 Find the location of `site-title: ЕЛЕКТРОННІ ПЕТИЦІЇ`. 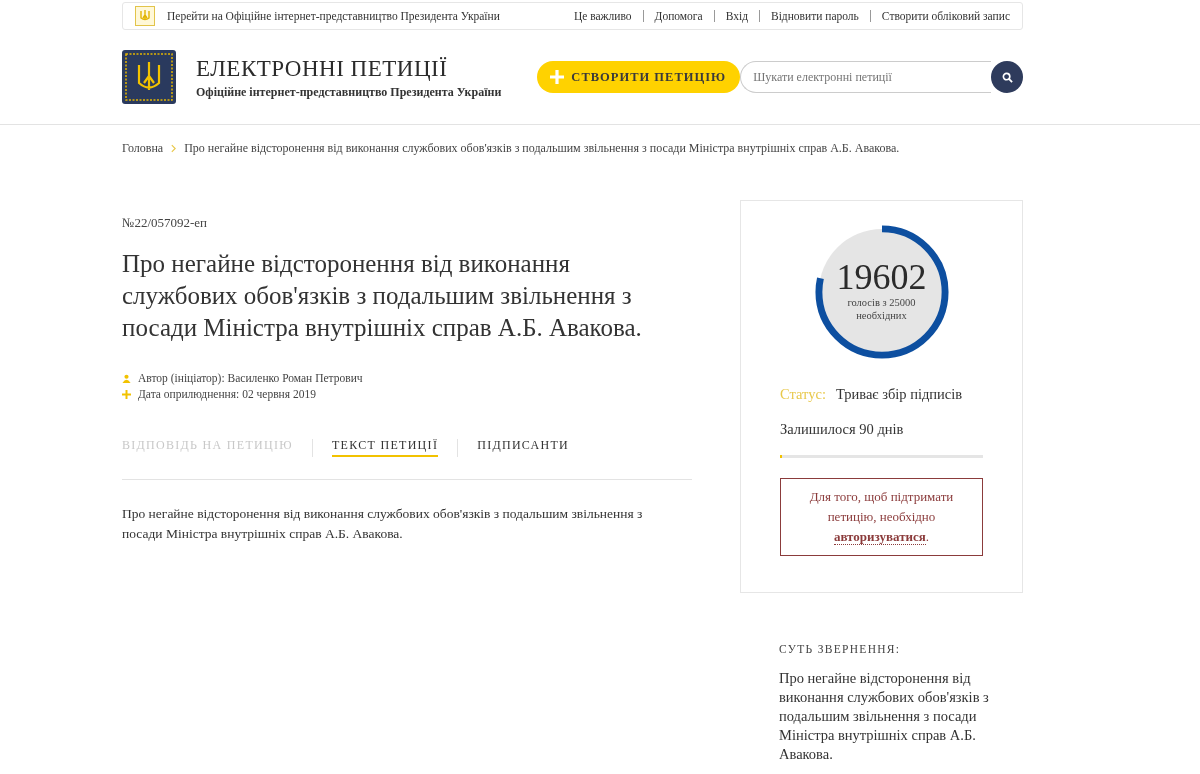

site-title: ЕЛЕКТРОННІ ПЕТИЦІЇ is located at coordinates (322, 68).